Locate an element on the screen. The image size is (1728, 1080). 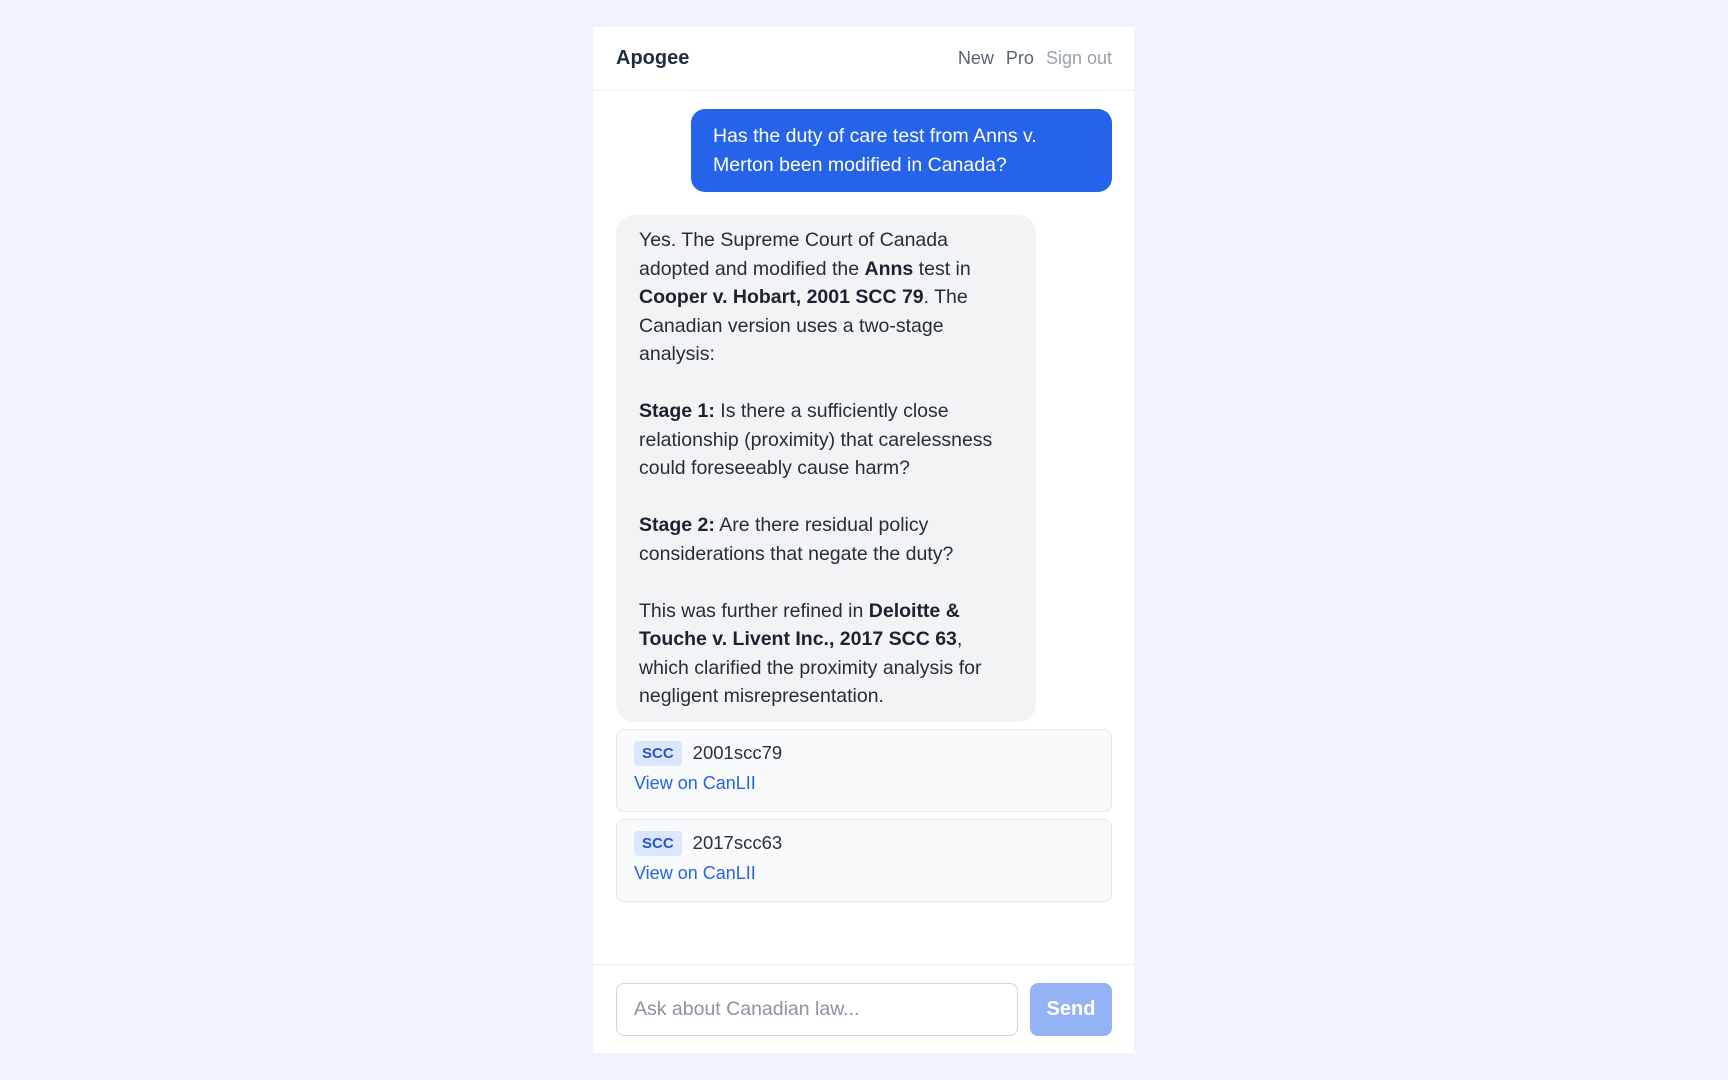
composer: Send is located at coordinates (863, 1008).